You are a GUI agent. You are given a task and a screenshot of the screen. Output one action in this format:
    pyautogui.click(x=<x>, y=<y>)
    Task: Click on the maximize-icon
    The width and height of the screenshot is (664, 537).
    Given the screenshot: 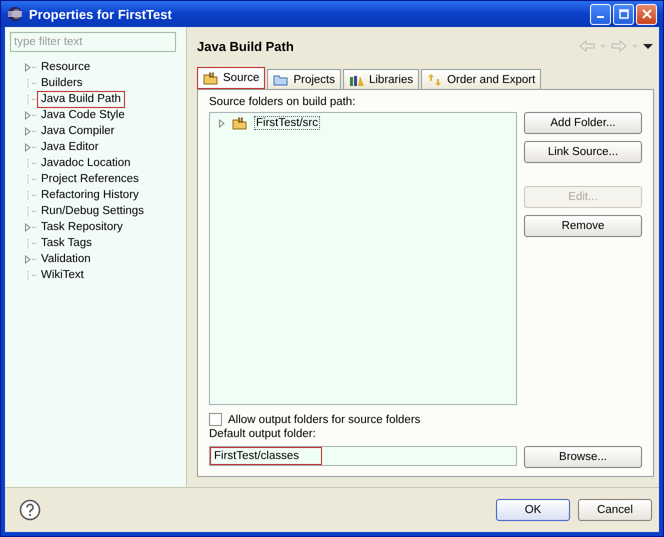 What is the action you would take?
    pyautogui.click(x=623, y=14)
    